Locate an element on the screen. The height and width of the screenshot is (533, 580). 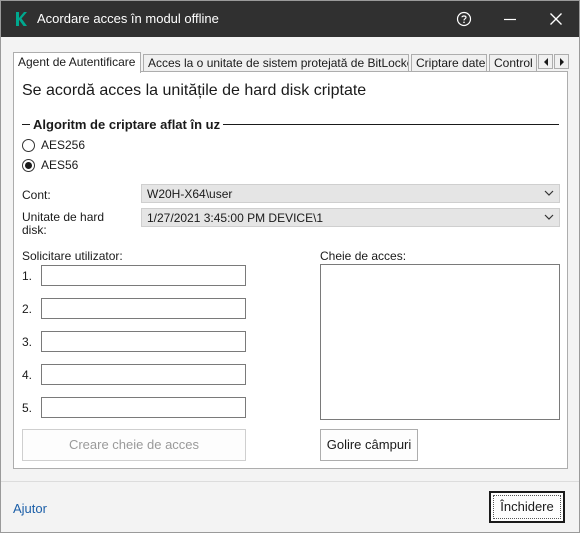
tab-scroll-left-button is located at coordinates (545, 61).